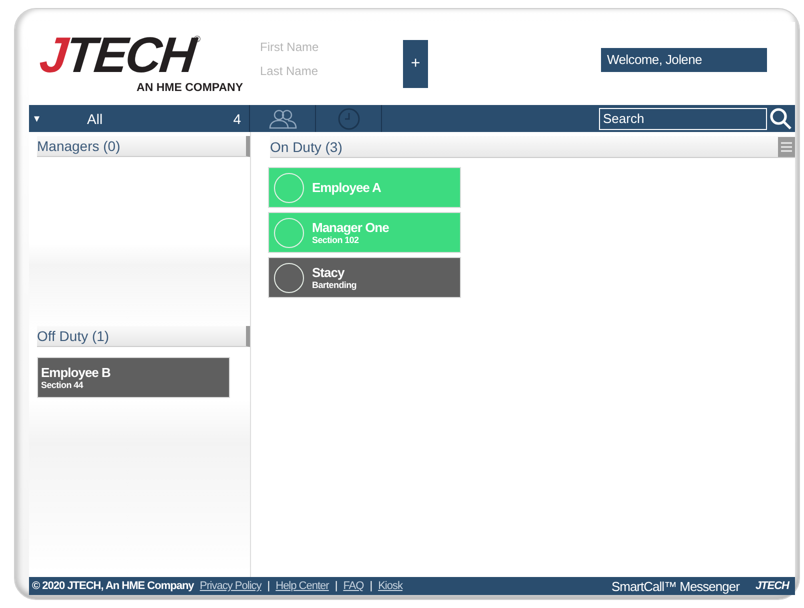 The image size is (804, 608). Describe the element at coordinates (390, 586) in the screenshot. I see `footer-link: Kiosk` at that location.